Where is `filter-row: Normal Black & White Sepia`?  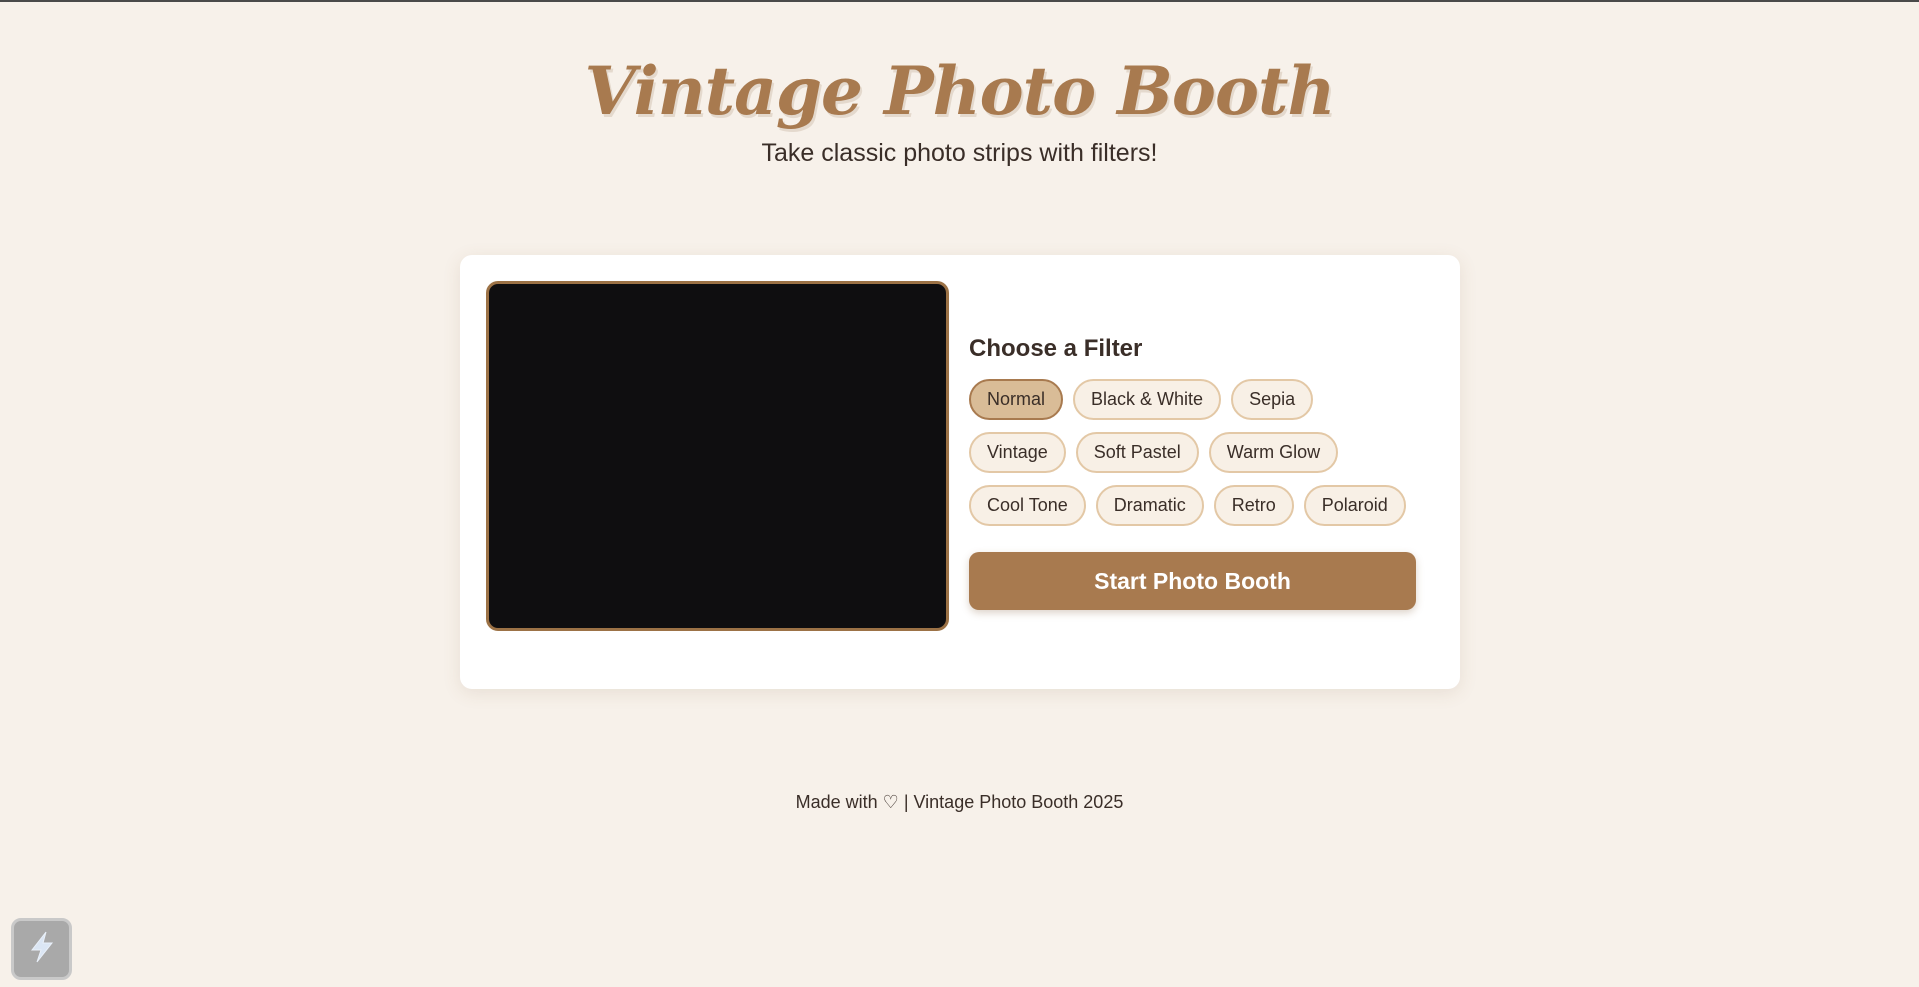 filter-row: Normal Black & White Sepia is located at coordinates (1193, 399).